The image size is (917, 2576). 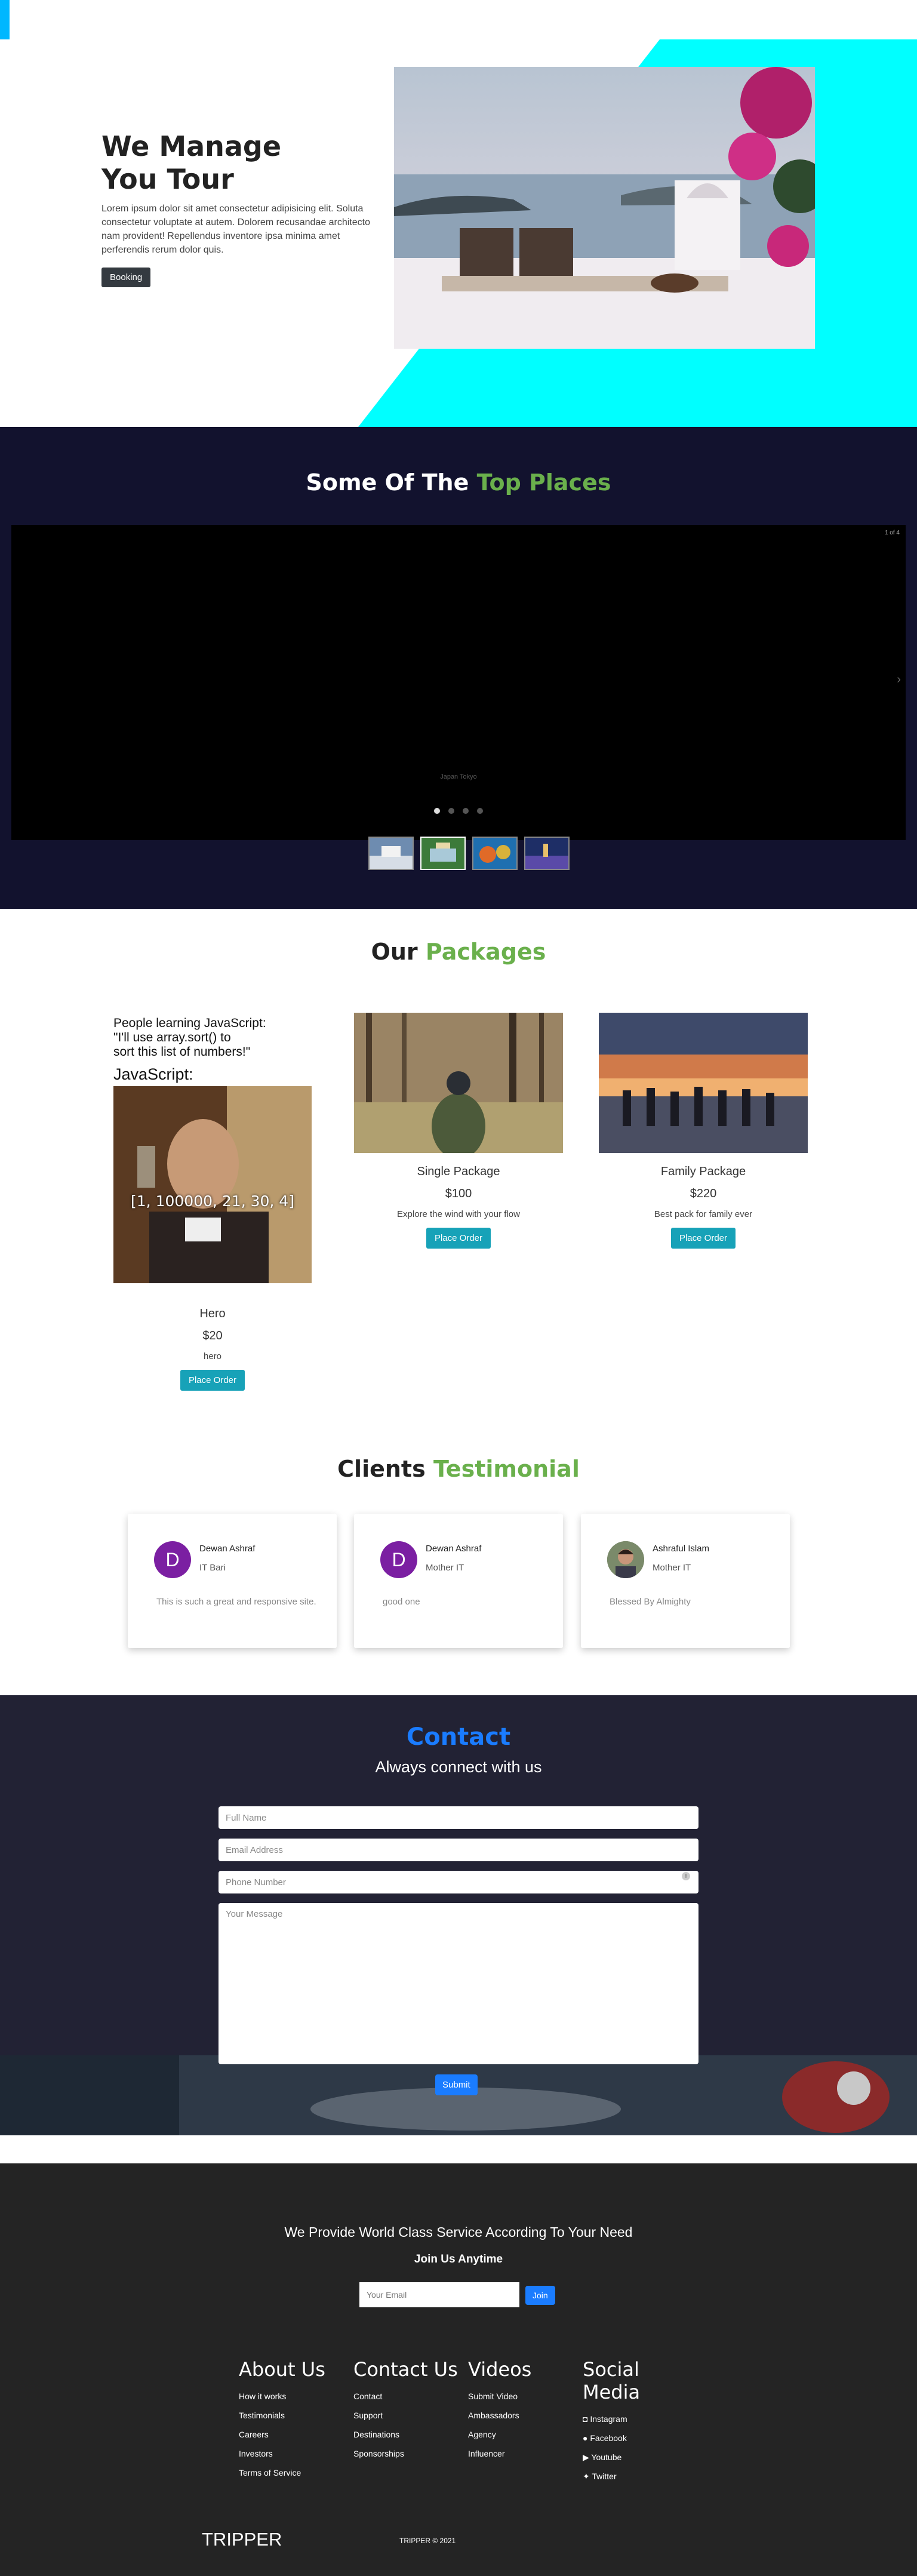 What do you see at coordinates (630, 2476) in the screenshot?
I see `footer-link-twitter: ✦ Twitter` at bounding box center [630, 2476].